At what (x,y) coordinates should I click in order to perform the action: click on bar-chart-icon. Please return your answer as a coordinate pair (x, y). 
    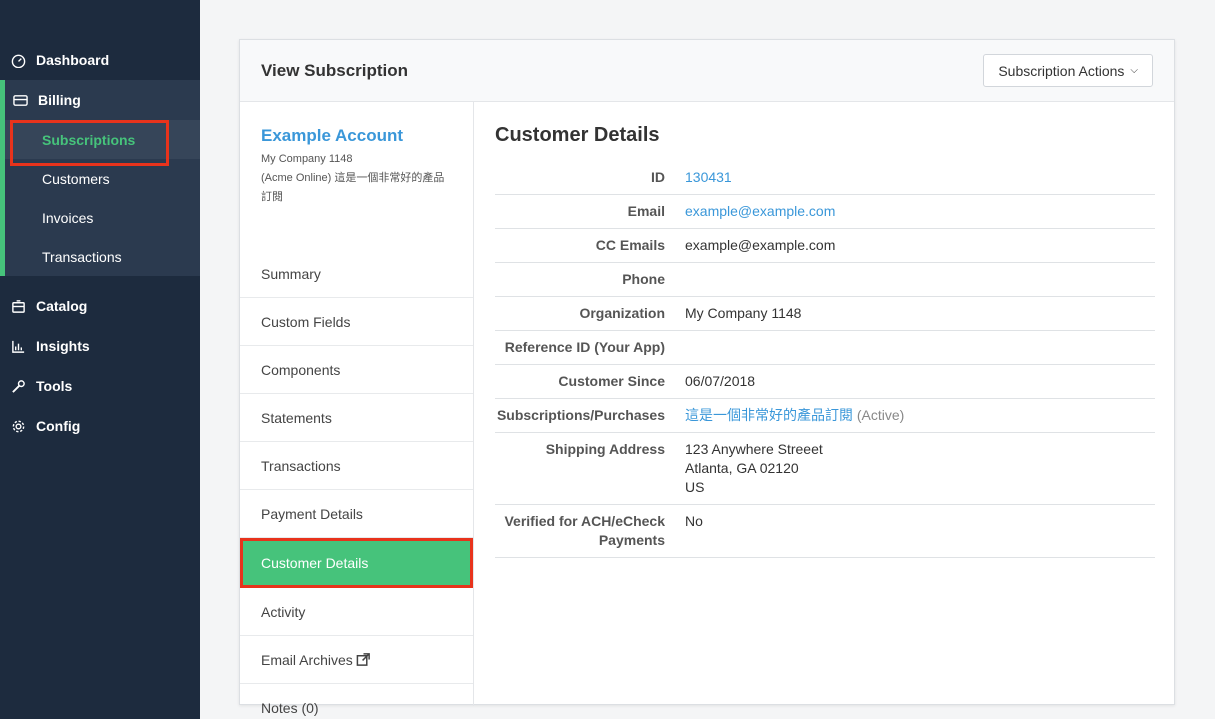
    Looking at the image, I should click on (18, 346).